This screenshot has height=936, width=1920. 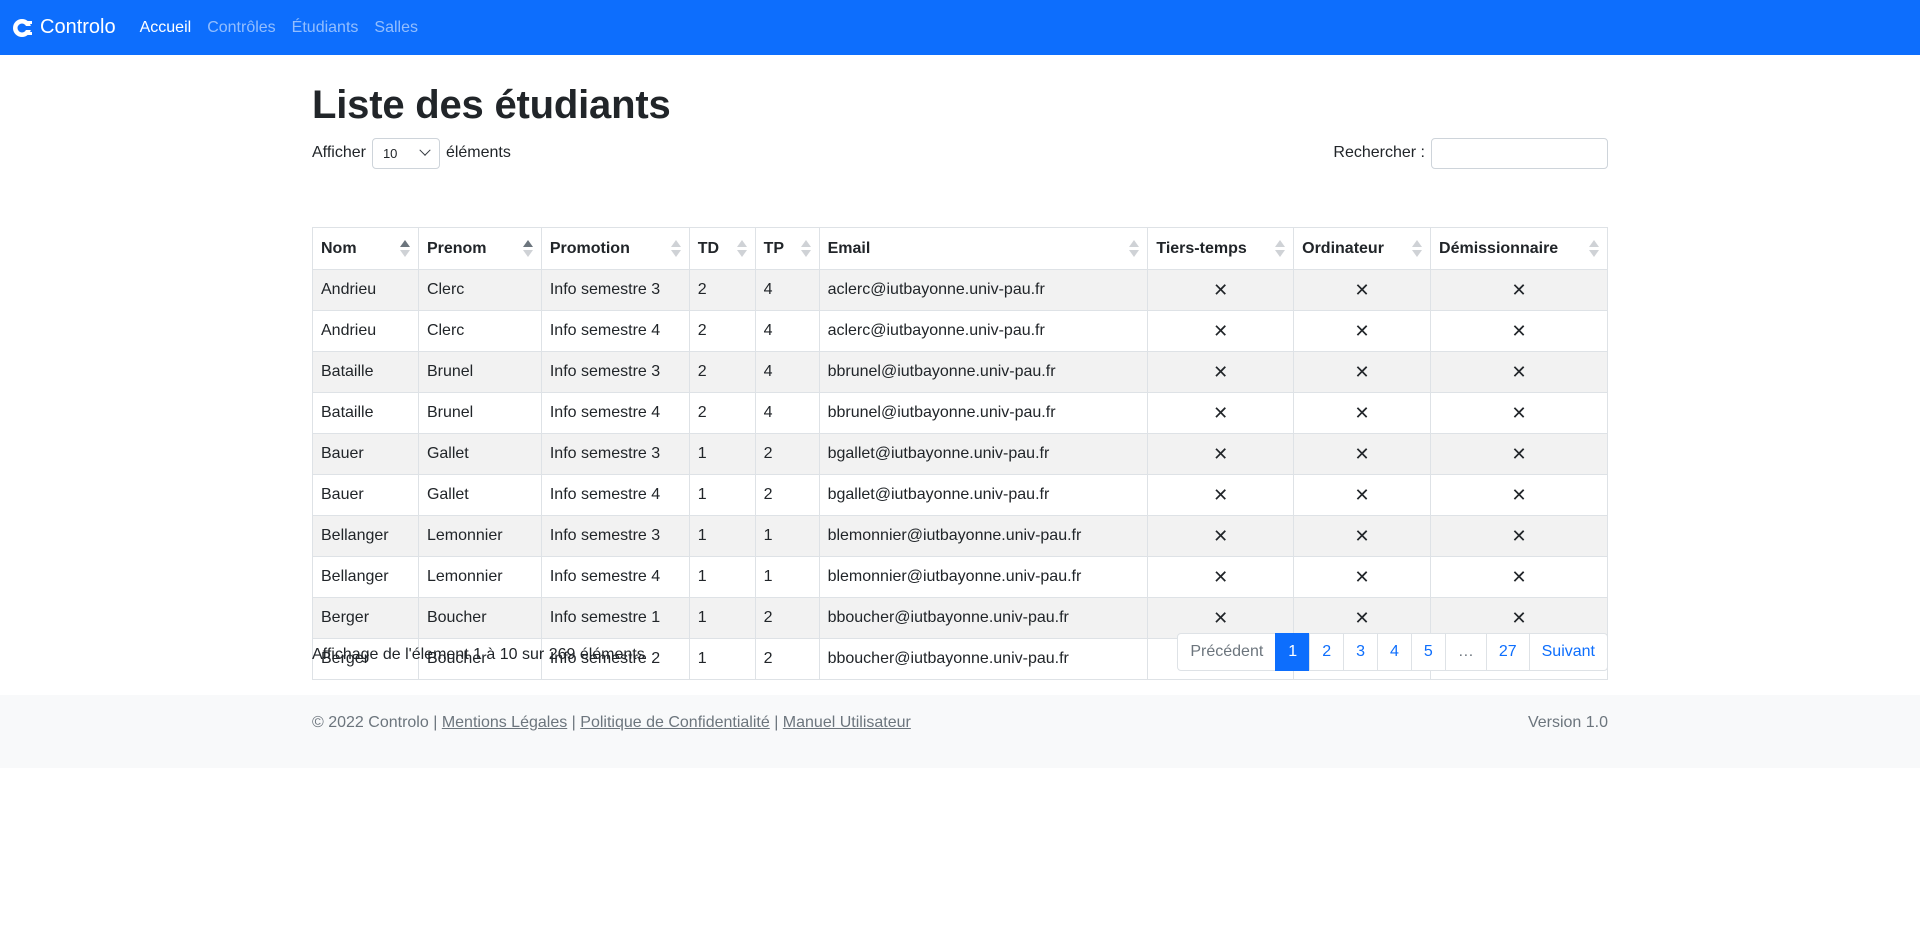 I want to click on page-4: 4, so click(x=1394, y=652).